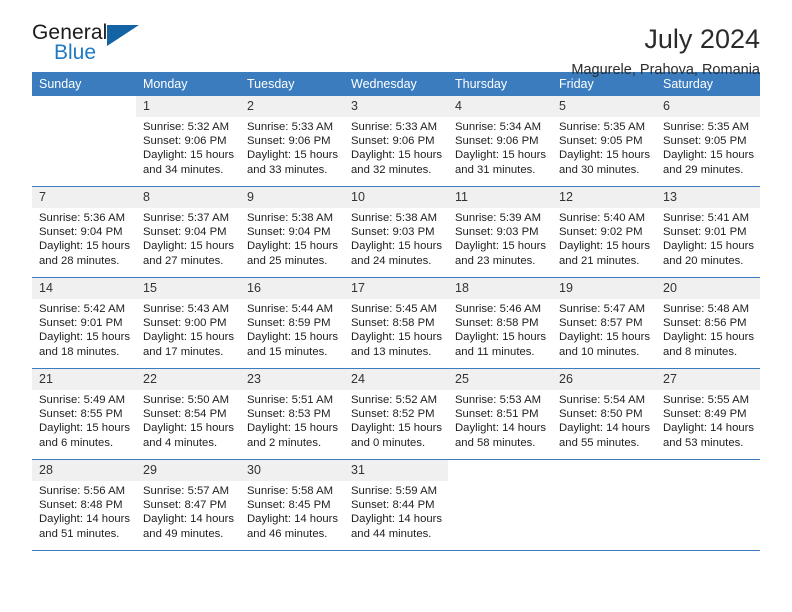 Image resolution: width=792 pixels, height=612 pixels. What do you see at coordinates (185, 505) in the screenshot?
I see `sunset-text: Sunset: 8:47 PM` at bounding box center [185, 505].